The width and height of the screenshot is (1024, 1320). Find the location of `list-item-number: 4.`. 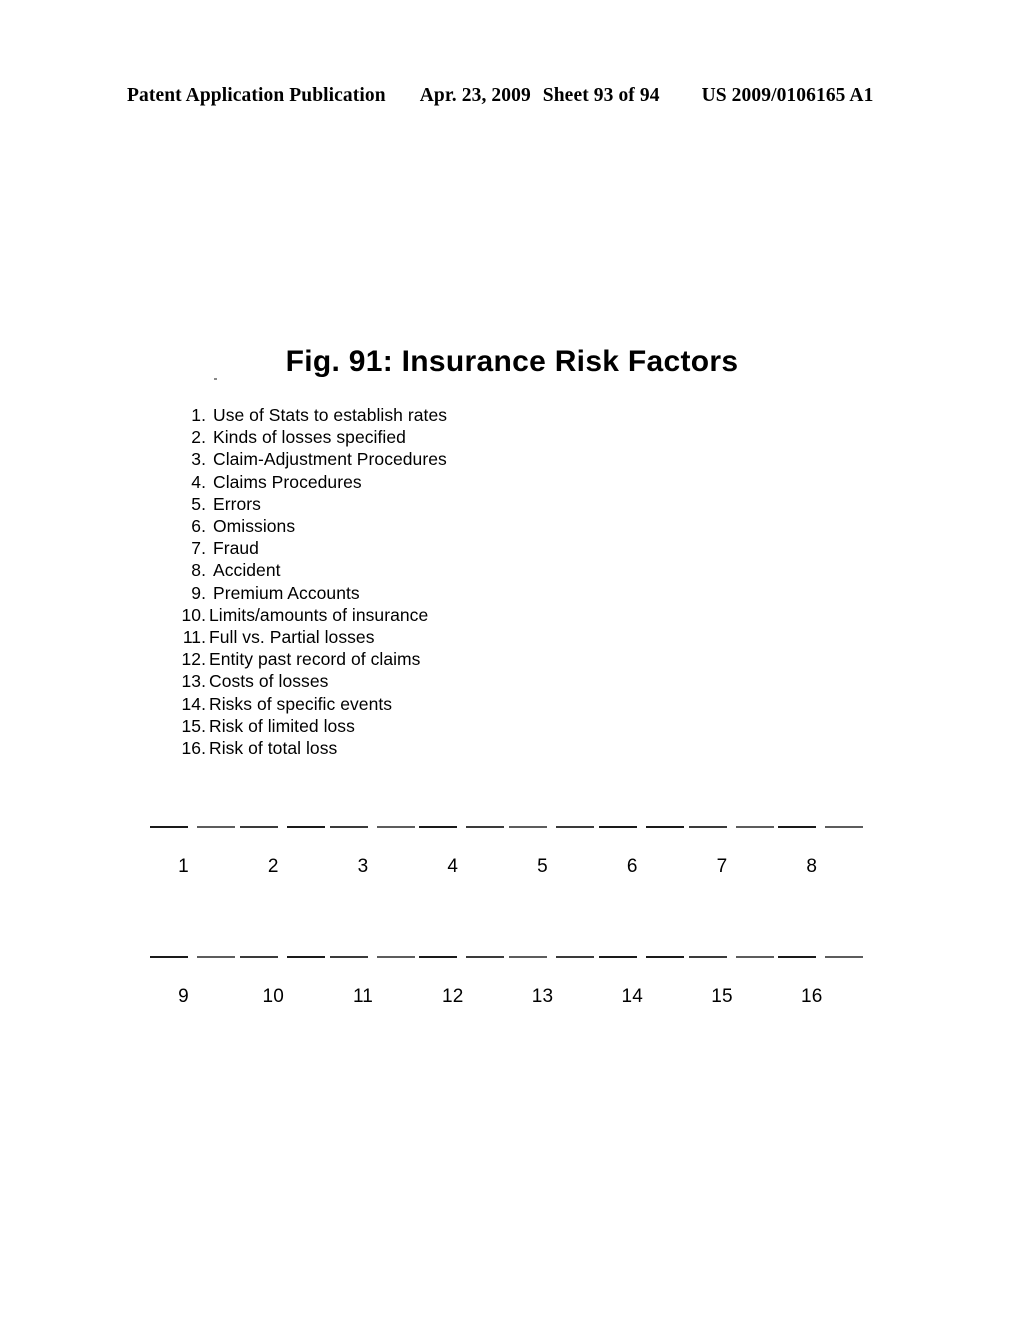

list-item-number: 4. is located at coordinates (198, 481).